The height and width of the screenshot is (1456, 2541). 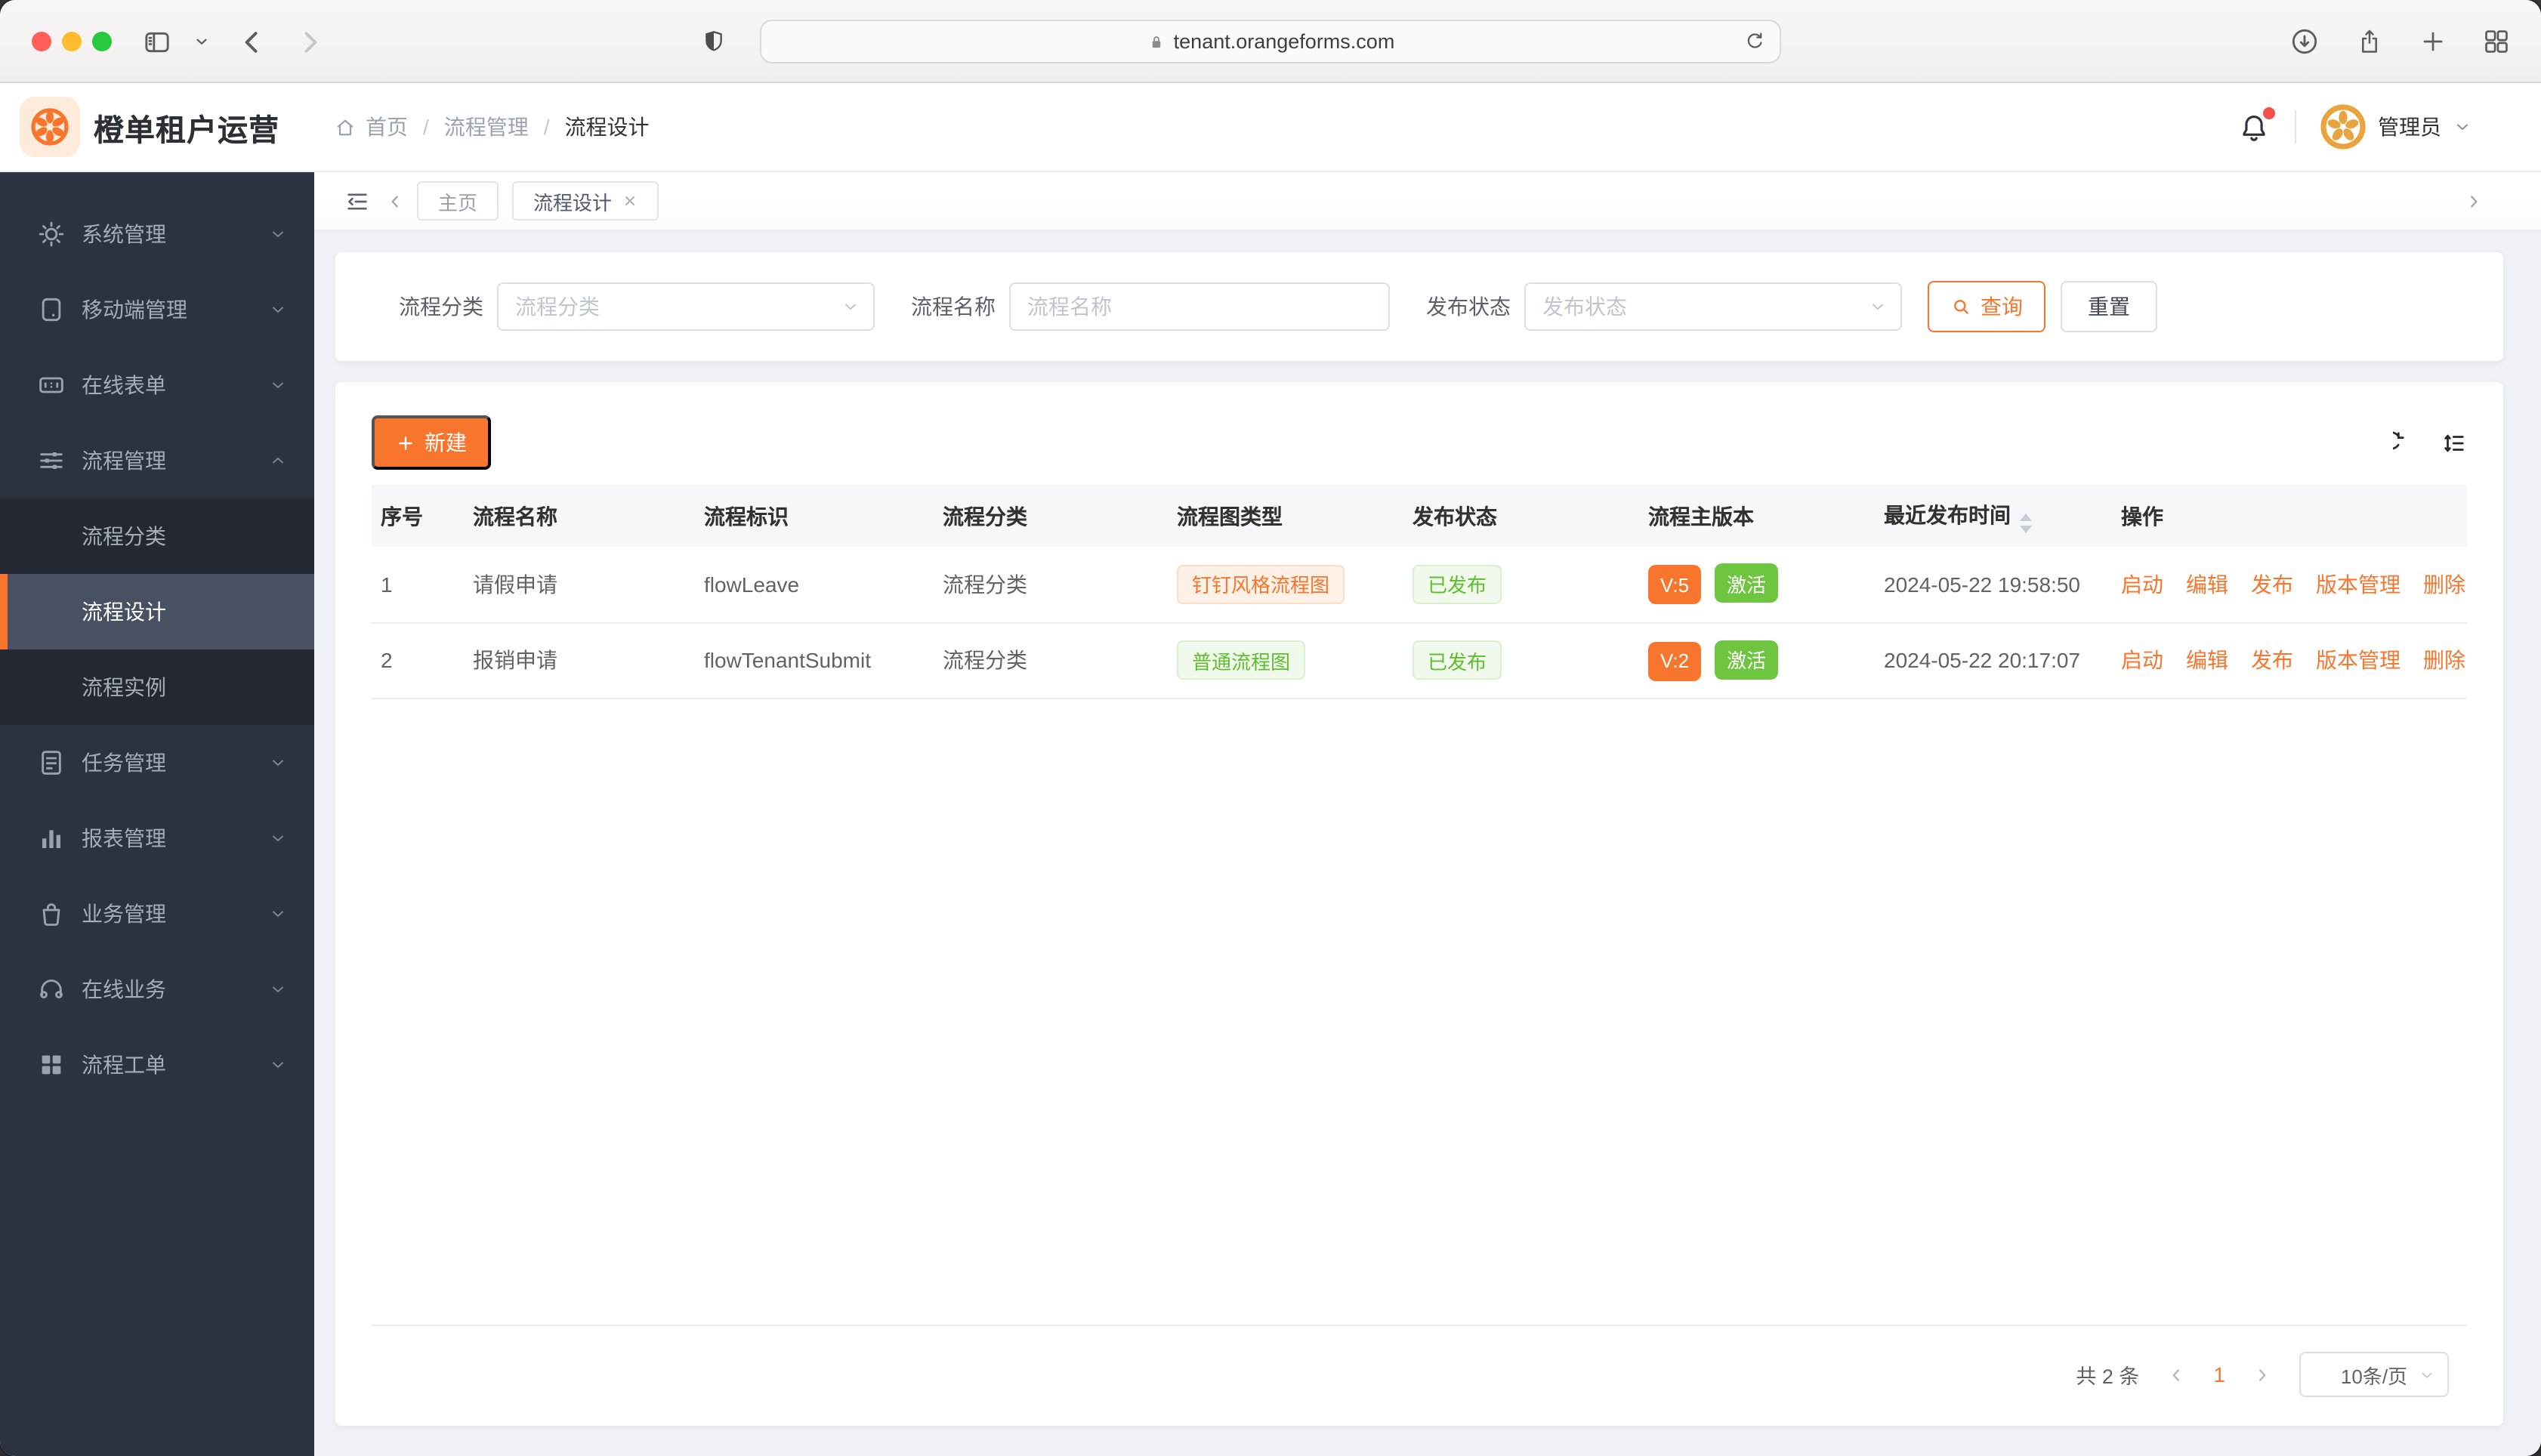 I want to click on filter-bar: 流程分类 流程分类 流程名称 发布状态 发布状态, so click(x=1419, y=306).